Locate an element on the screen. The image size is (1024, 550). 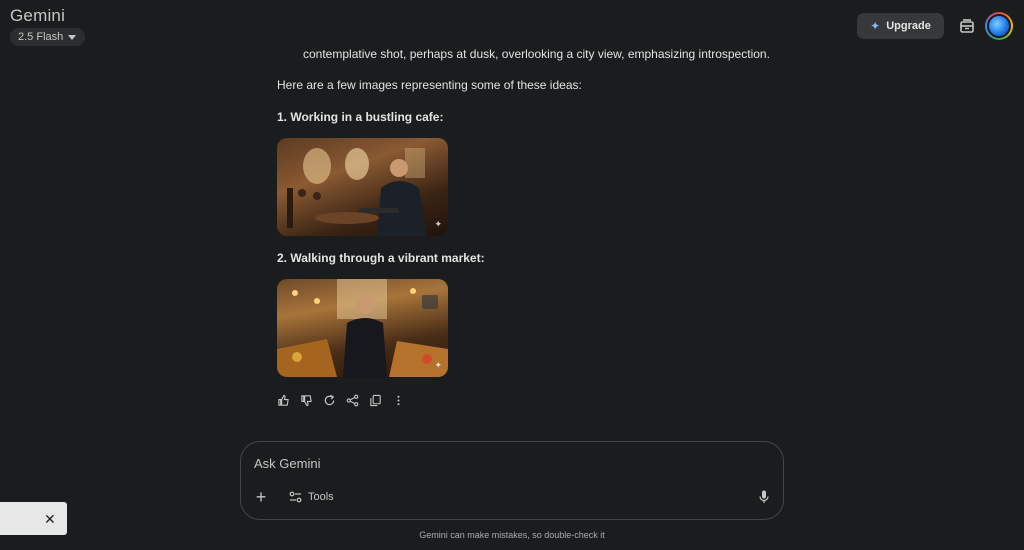
cafe-scene-art is located at coordinates (357, 192).